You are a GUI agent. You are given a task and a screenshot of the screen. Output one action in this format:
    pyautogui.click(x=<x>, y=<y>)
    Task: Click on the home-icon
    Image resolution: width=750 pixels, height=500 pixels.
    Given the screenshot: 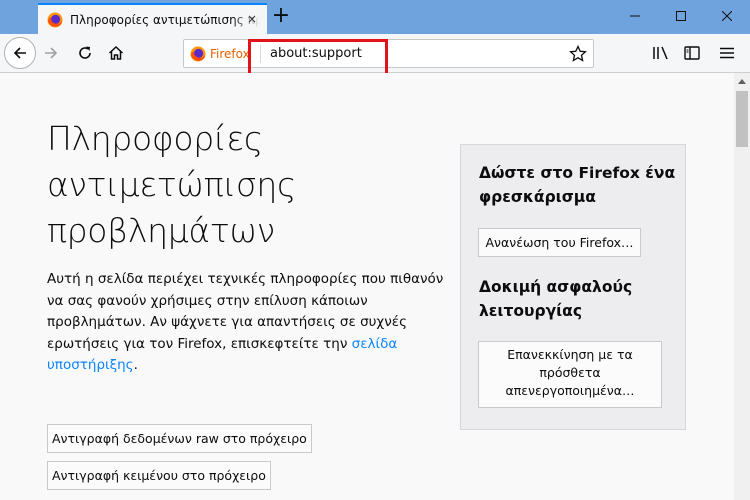 What is the action you would take?
    pyautogui.click(x=116, y=52)
    